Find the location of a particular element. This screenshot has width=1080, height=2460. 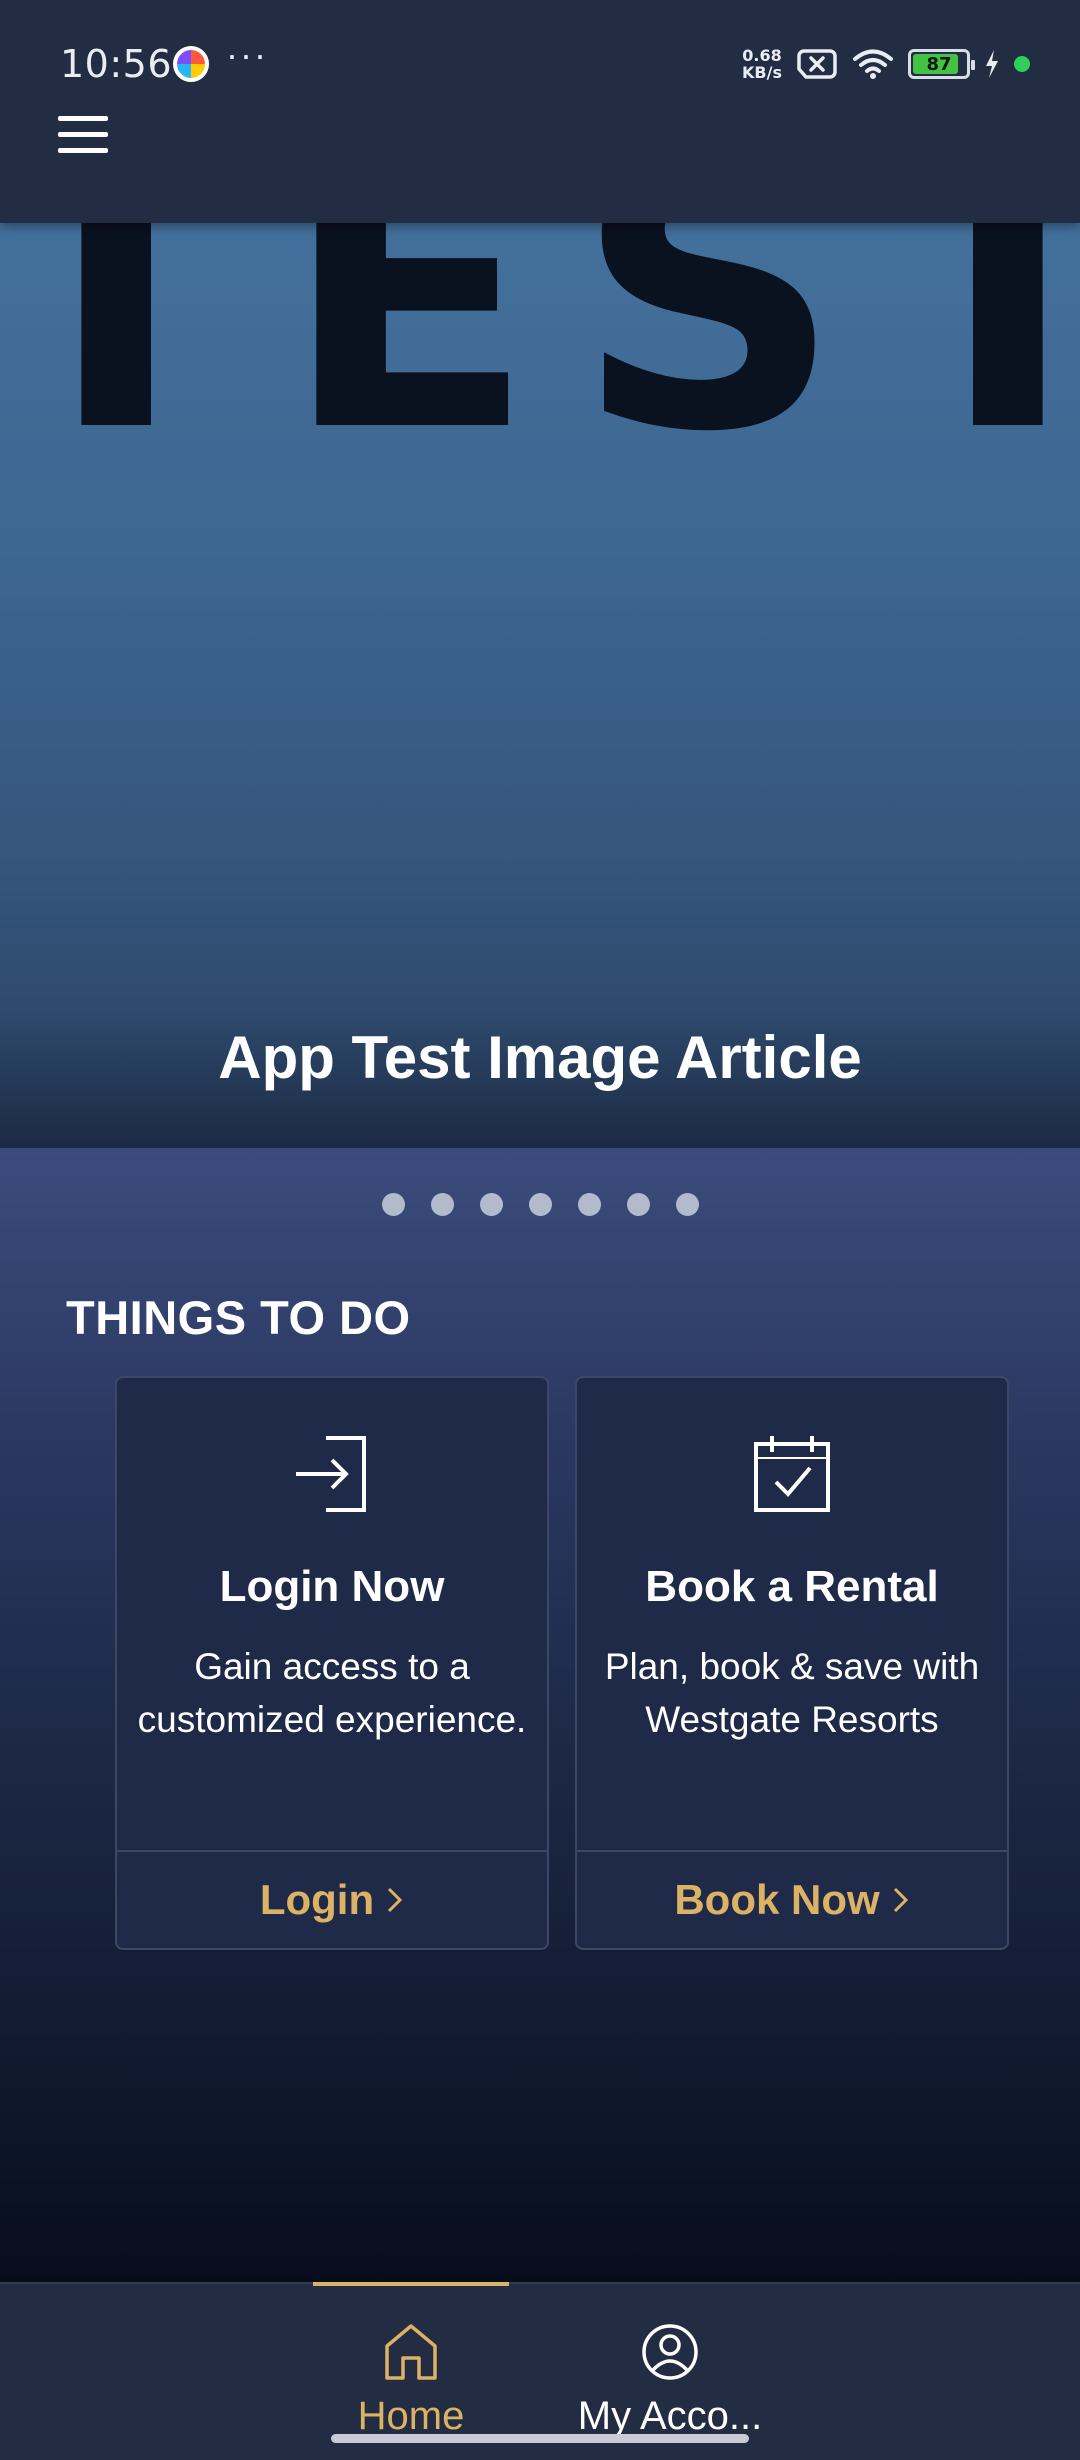

book-now-button: Book Now is located at coordinates (792, 1899).